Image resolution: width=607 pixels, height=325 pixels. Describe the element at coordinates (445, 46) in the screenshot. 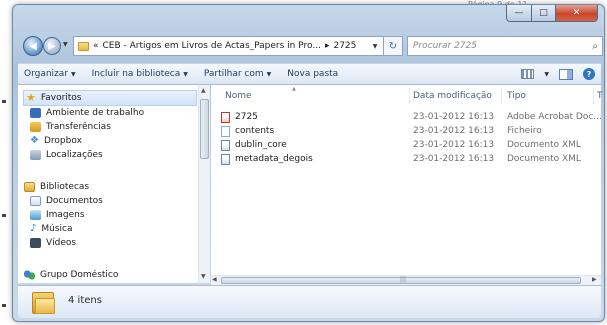

I see `search-placeholder: Procurar 2725` at that location.